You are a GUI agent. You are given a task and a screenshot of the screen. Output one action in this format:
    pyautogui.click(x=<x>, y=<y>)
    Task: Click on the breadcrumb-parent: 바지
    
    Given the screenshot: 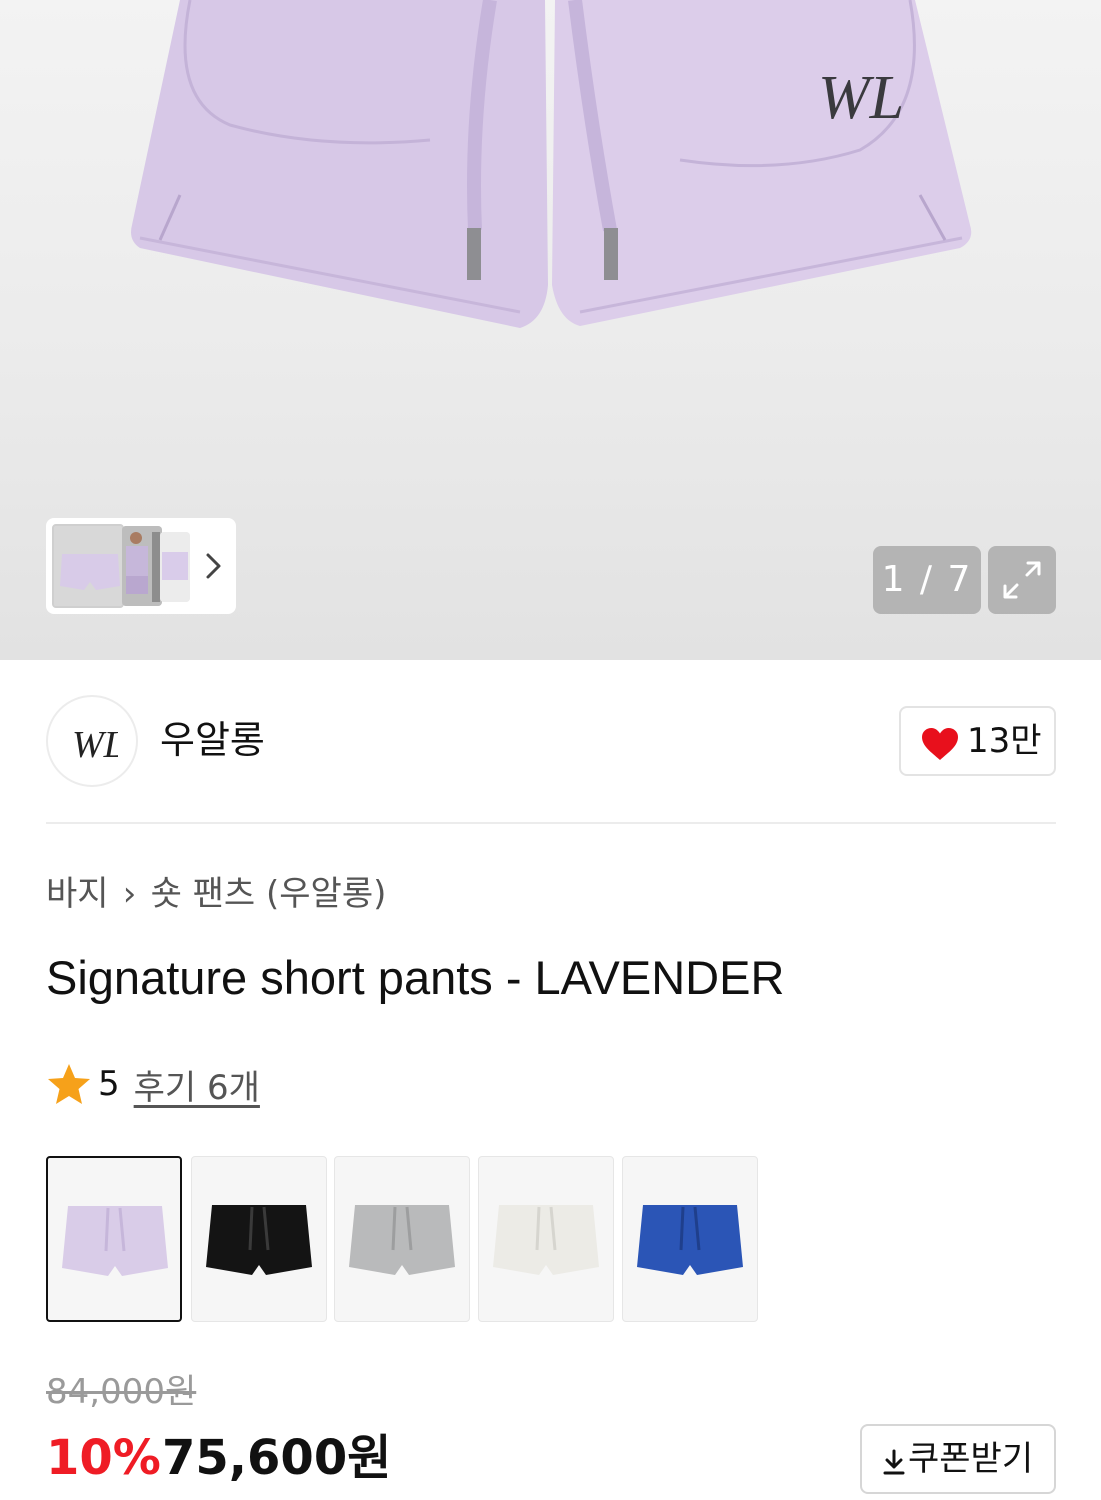 What is the action you would take?
    pyautogui.click(x=77, y=894)
    